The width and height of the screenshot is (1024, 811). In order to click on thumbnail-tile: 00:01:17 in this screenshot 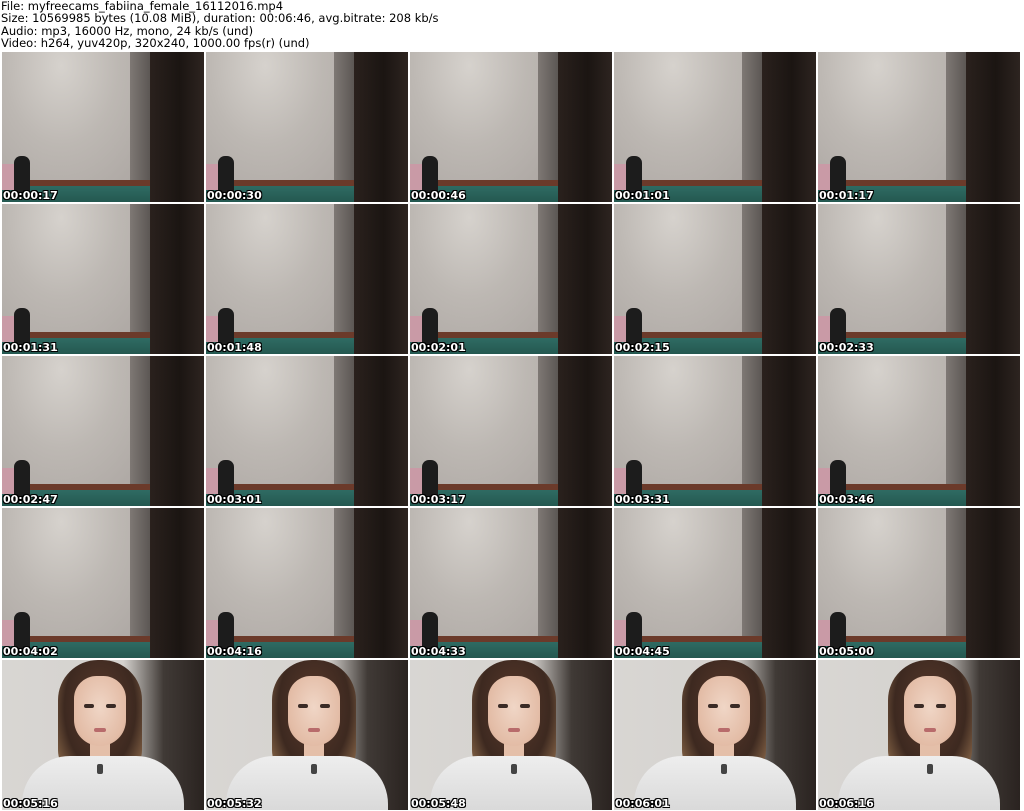, I will do `click(919, 127)`.